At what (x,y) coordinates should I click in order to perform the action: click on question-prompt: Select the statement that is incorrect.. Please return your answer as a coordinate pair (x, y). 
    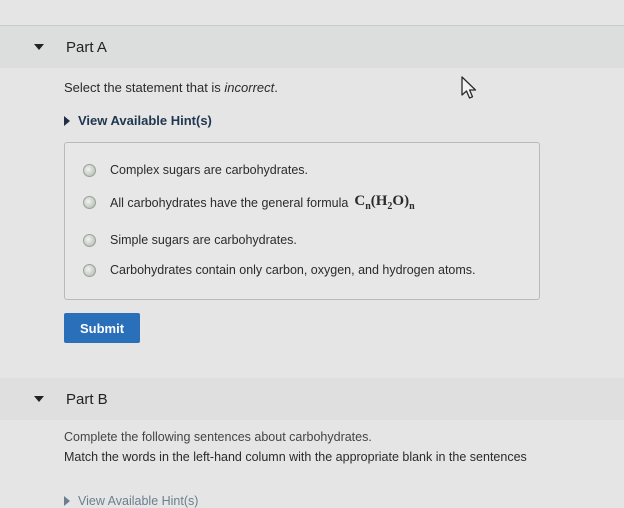
    Looking at the image, I should click on (171, 87).